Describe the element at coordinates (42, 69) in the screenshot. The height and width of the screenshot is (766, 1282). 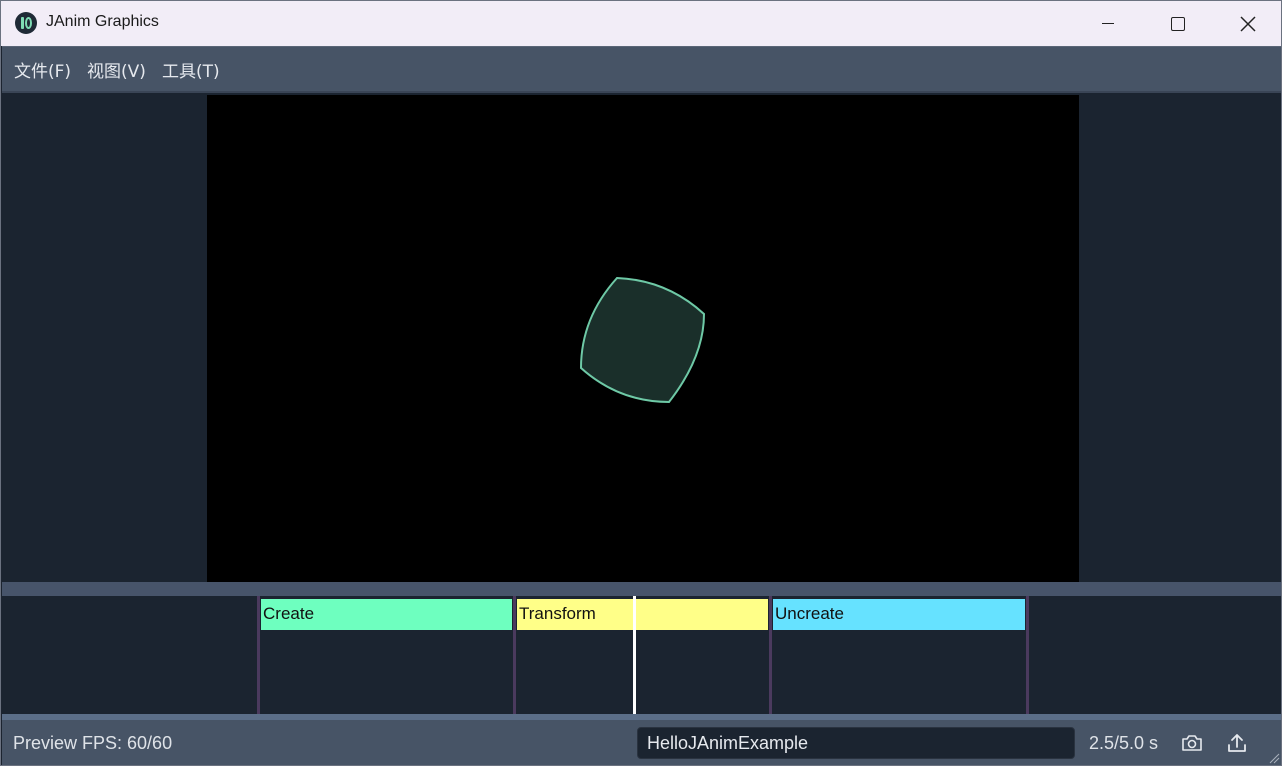
I see `menu-file: 文件(F)` at that location.